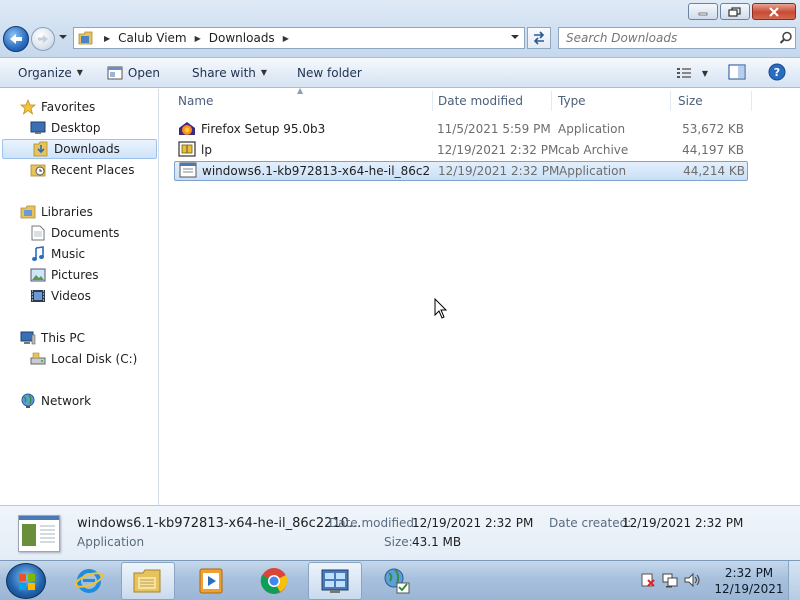 This screenshot has width=800, height=600. What do you see at coordinates (670, 581) in the screenshot?
I see `network-status-icon` at bounding box center [670, 581].